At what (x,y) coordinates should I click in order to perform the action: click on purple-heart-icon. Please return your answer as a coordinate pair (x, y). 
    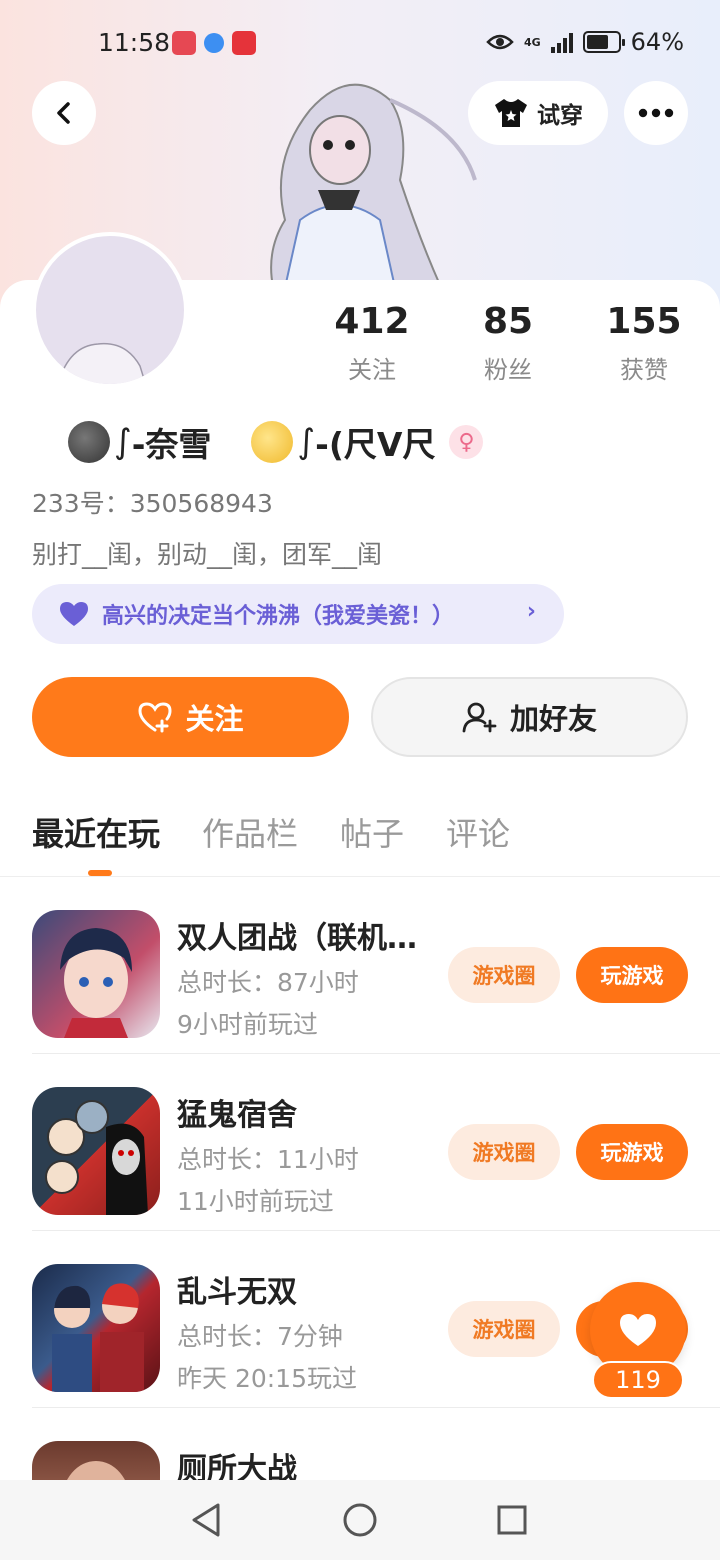
    Looking at the image, I should click on (74, 614).